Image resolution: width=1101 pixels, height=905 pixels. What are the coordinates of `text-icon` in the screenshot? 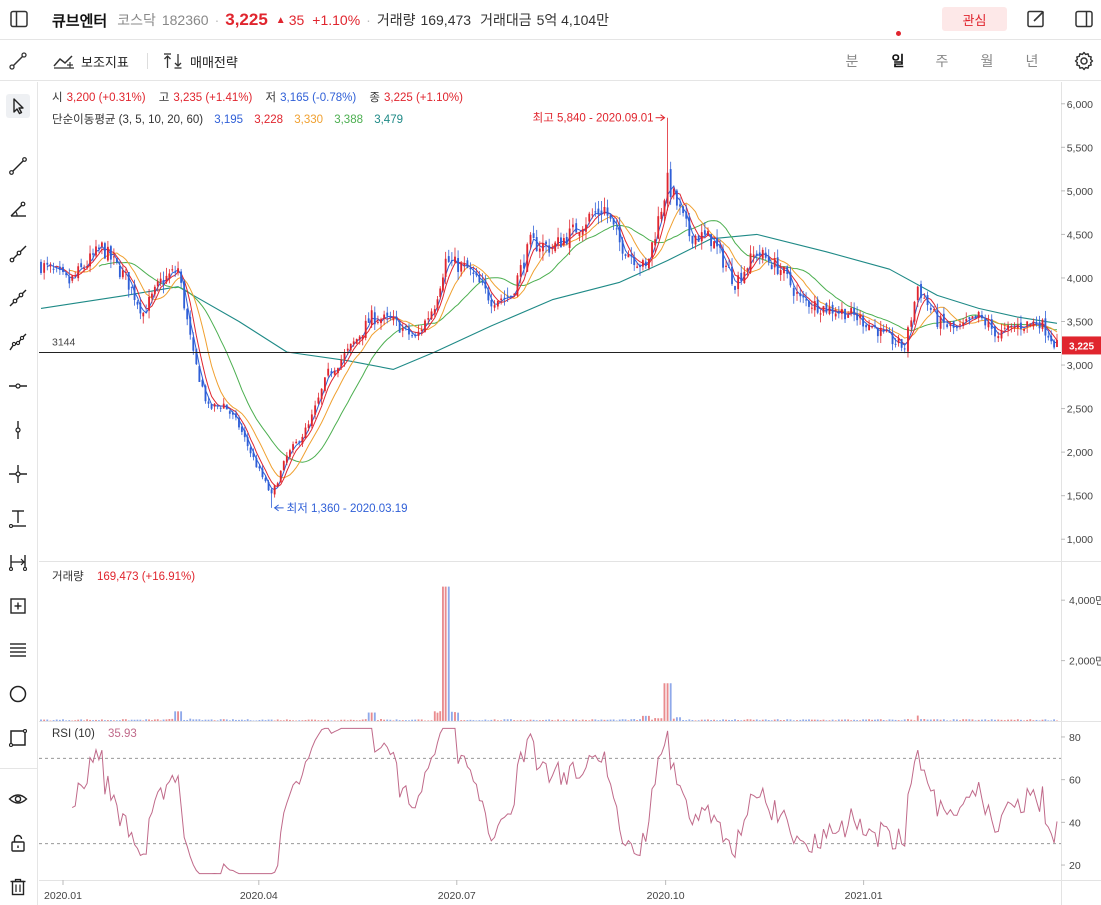 It's located at (18, 518).